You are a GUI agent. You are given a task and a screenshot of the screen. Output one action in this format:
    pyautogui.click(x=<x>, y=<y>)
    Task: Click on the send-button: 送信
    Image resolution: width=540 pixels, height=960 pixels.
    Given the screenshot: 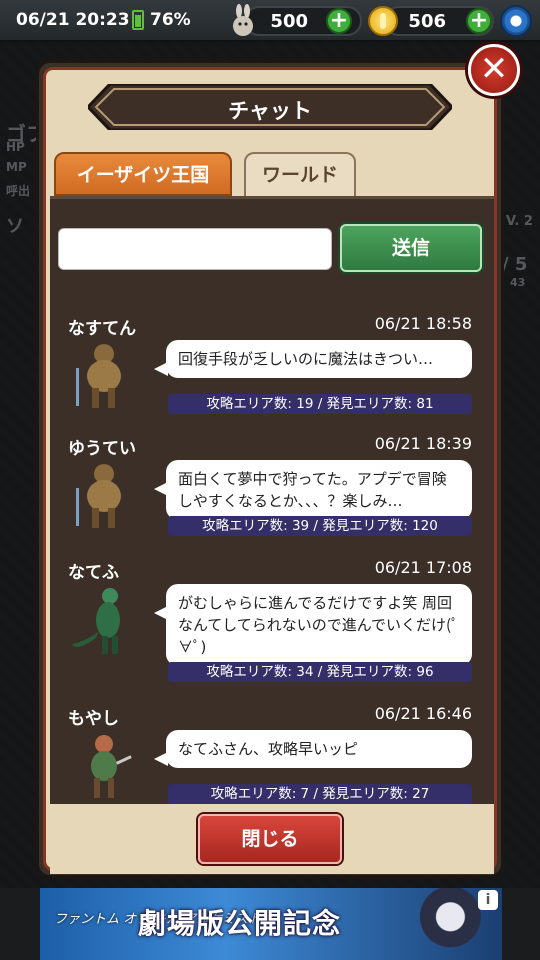 What is the action you would take?
    pyautogui.click(x=411, y=248)
    